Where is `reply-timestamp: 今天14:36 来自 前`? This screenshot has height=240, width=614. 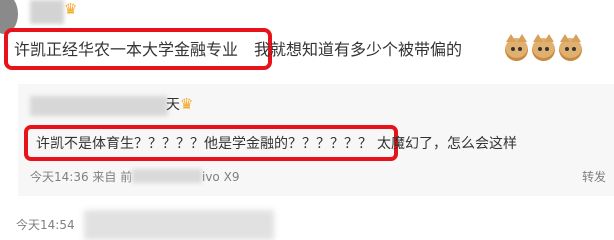 reply-timestamp: 今天14:36 来自 前 is located at coordinates (81, 177).